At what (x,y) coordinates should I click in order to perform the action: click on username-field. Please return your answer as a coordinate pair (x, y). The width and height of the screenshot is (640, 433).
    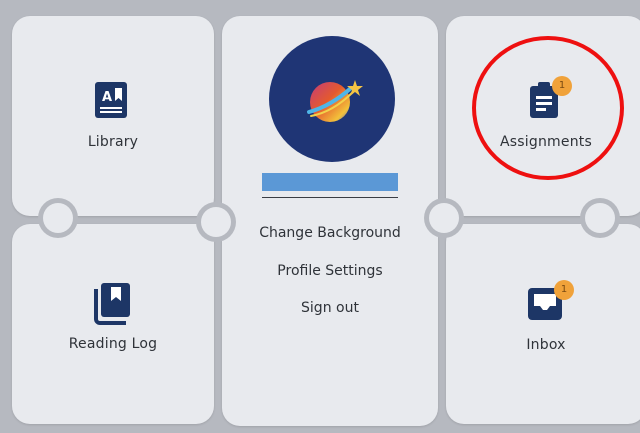
    Looking at the image, I should click on (330, 182).